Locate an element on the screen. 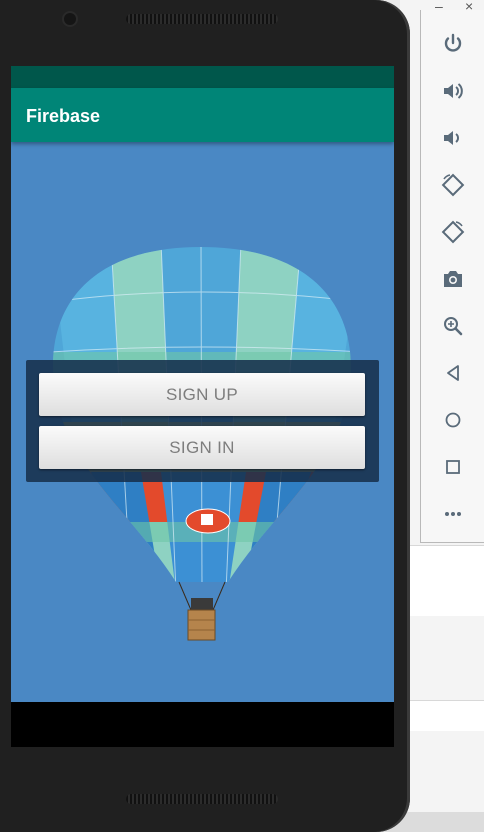  sign-in-button: SIGN IN is located at coordinates (202, 447).